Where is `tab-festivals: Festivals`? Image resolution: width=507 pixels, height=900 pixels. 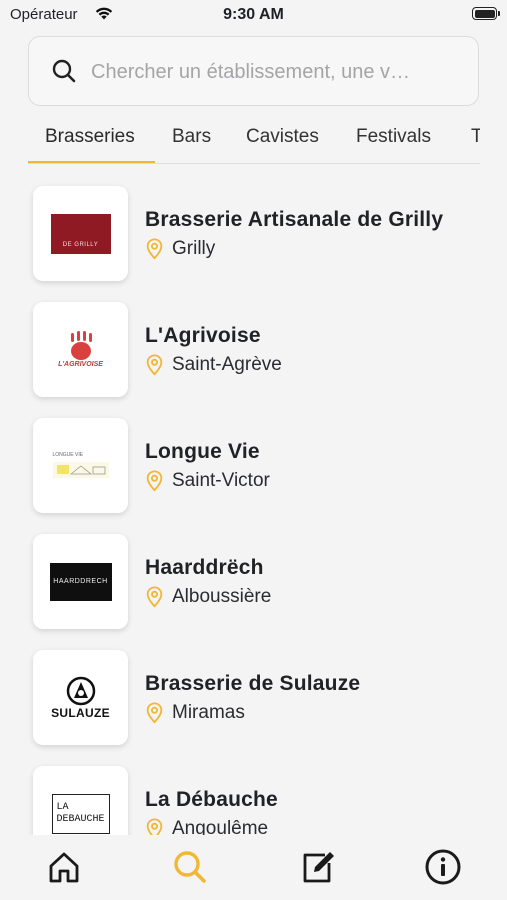 tab-festivals: Festivals is located at coordinates (393, 137).